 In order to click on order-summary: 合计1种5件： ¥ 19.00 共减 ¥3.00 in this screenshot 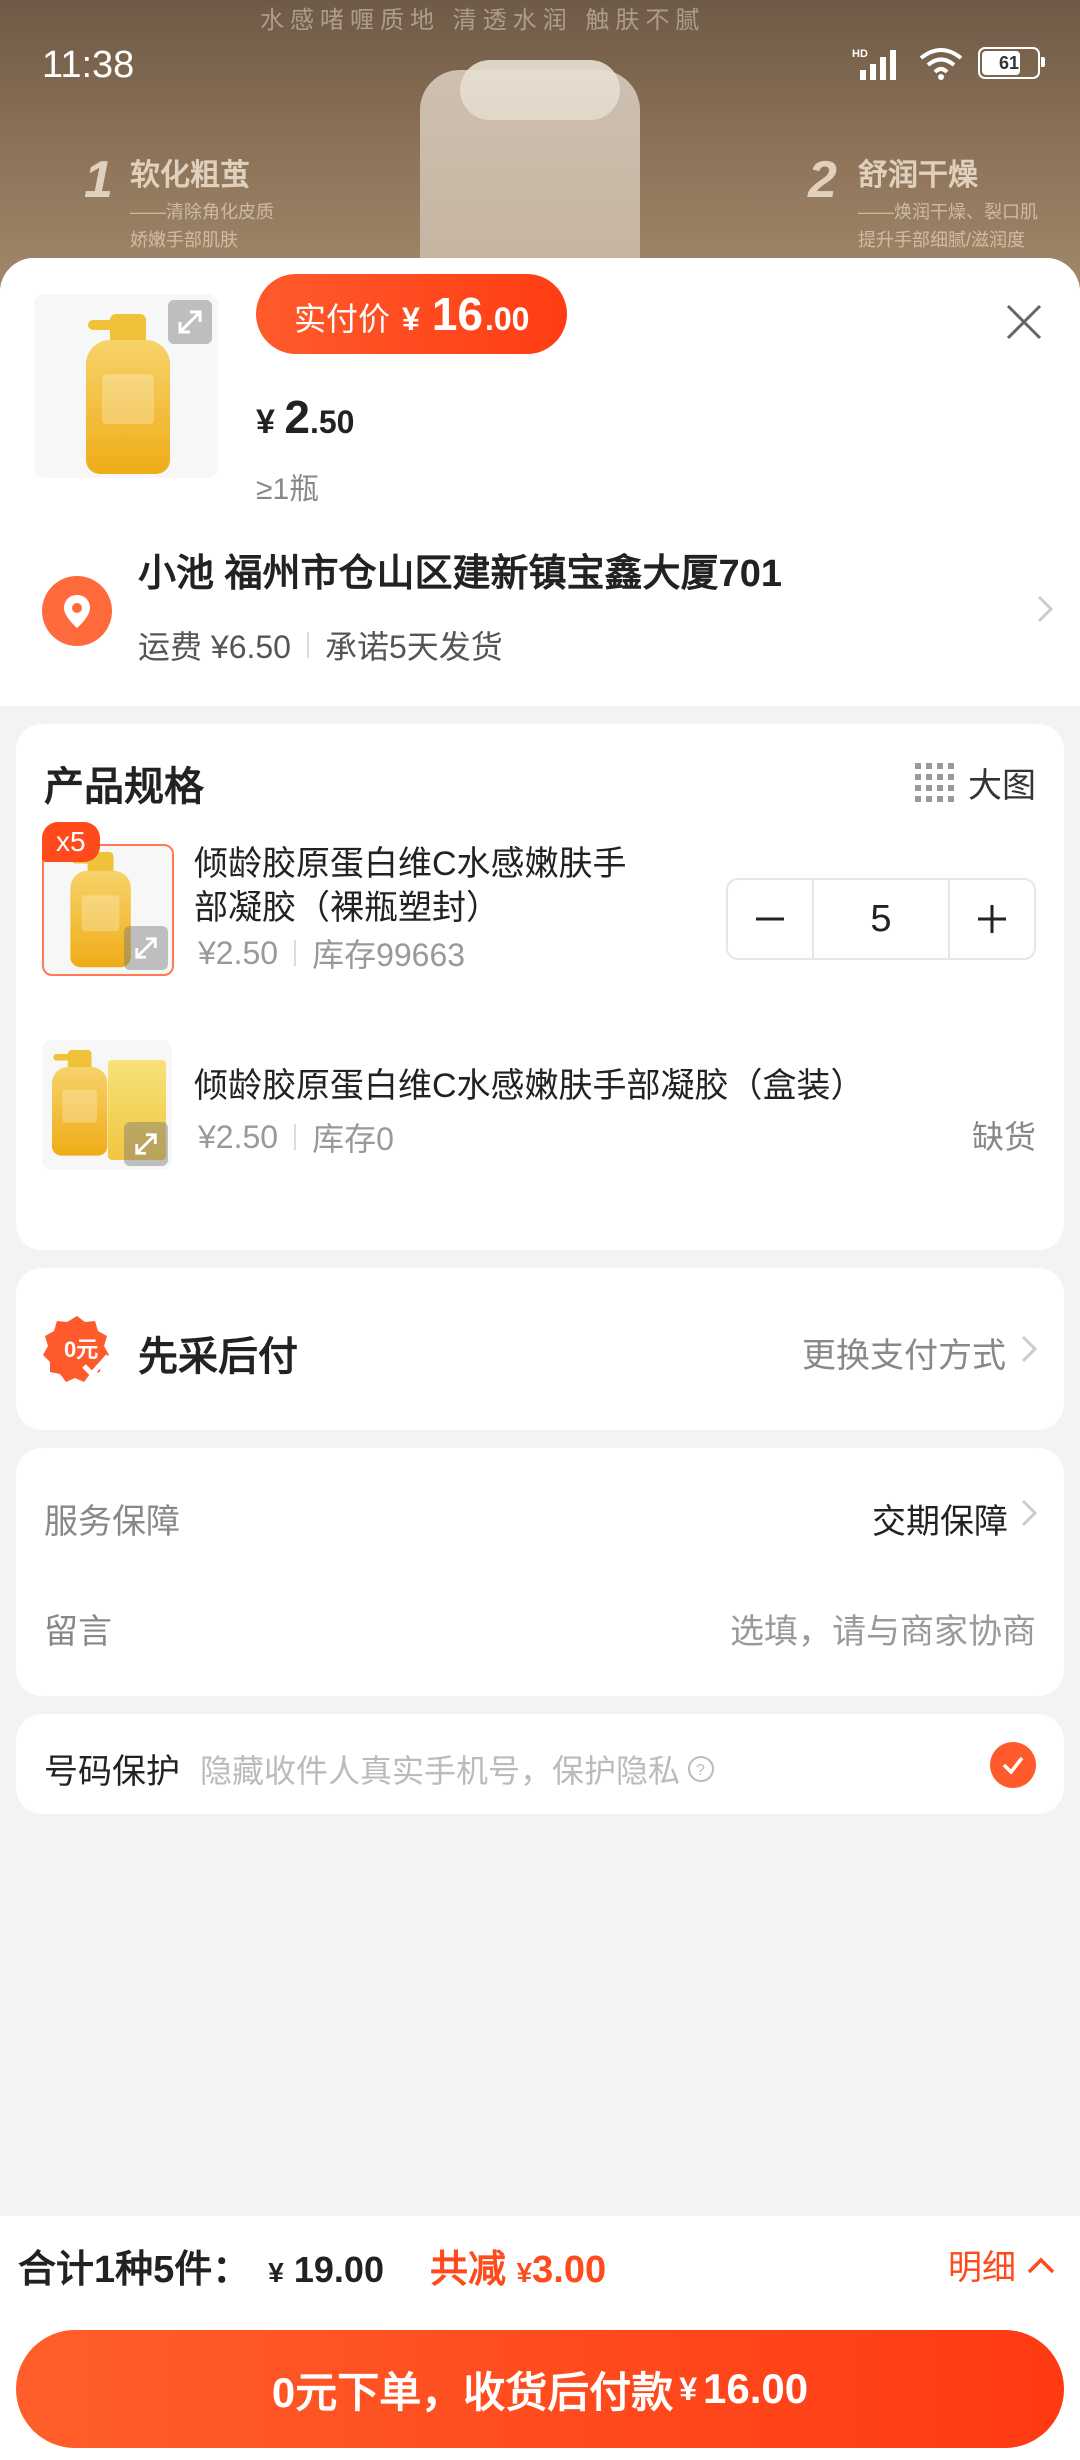, I will do `click(312, 2265)`.